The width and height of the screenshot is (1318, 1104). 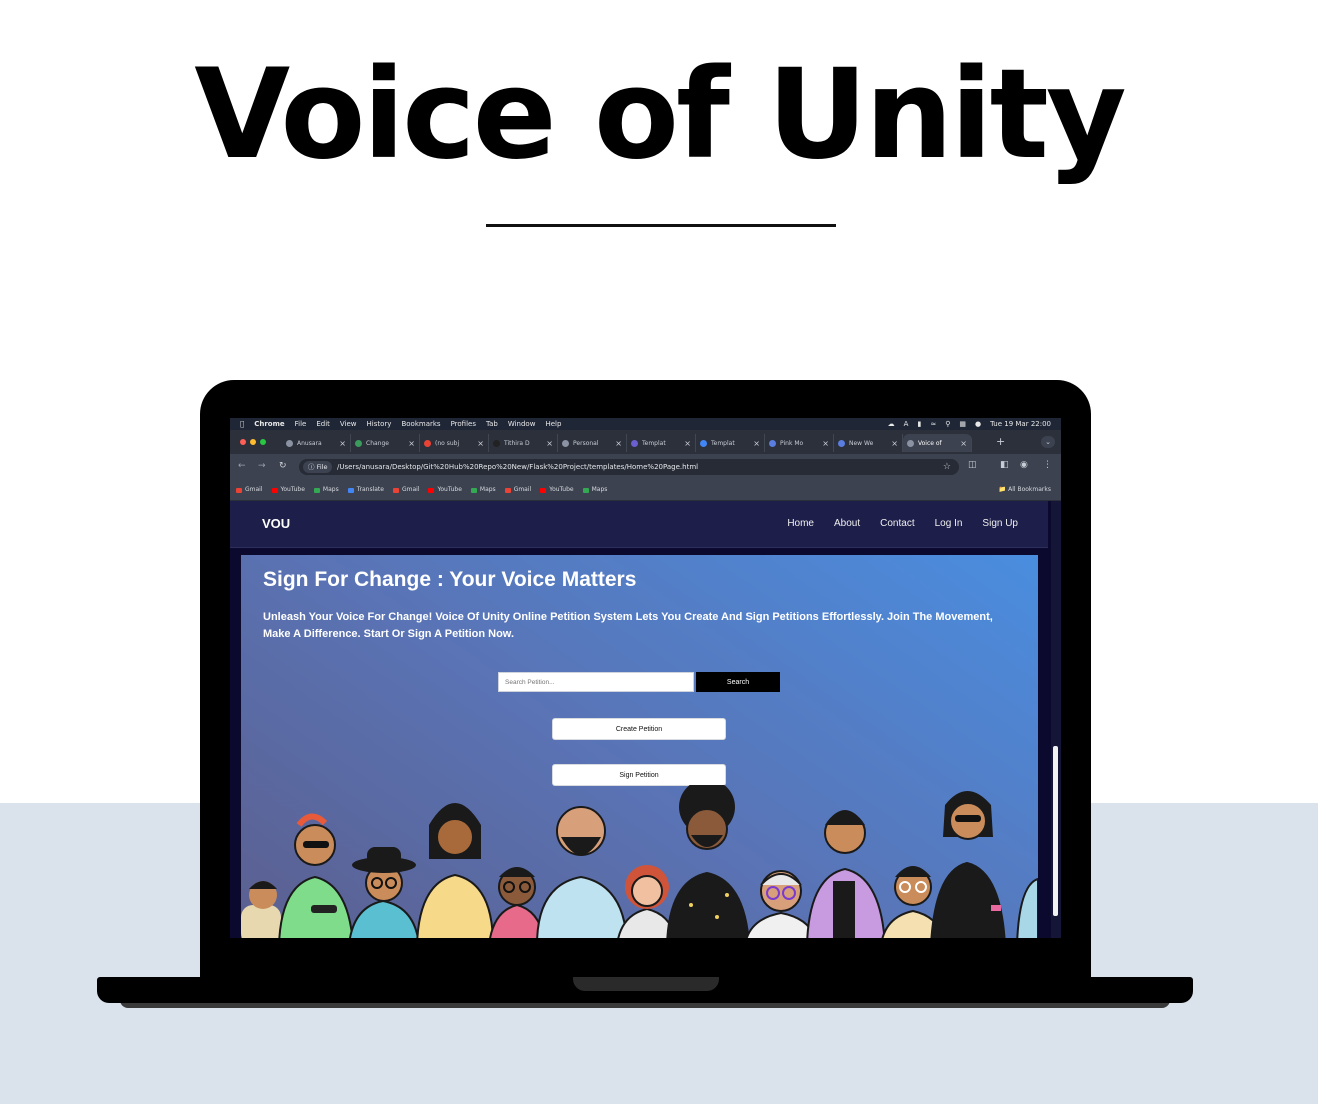 What do you see at coordinates (919, 424) in the screenshot?
I see `battery-icon: ▮` at bounding box center [919, 424].